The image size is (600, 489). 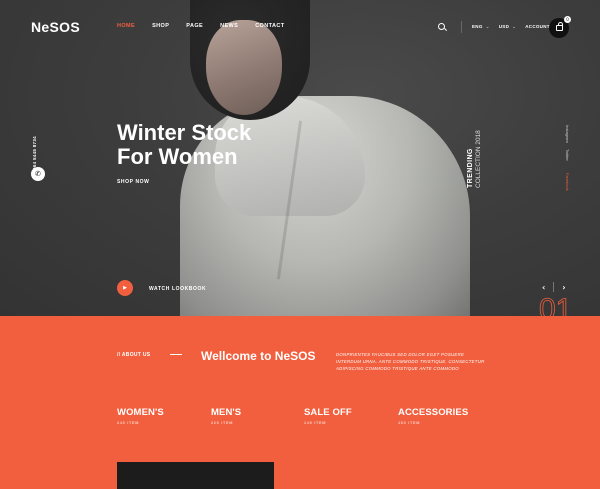 What do you see at coordinates (126, 26) in the screenshot?
I see `menu-item-home: HOME` at bounding box center [126, 26].